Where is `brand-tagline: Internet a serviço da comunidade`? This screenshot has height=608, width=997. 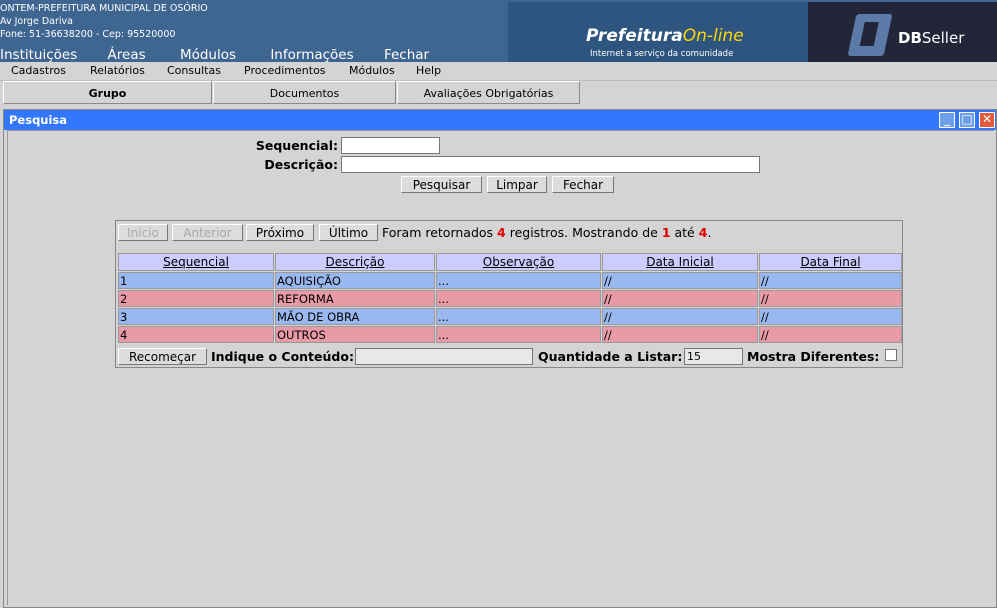
brand-tagline: Internet a serviço da comunidade is located at coordinates (662, 54).